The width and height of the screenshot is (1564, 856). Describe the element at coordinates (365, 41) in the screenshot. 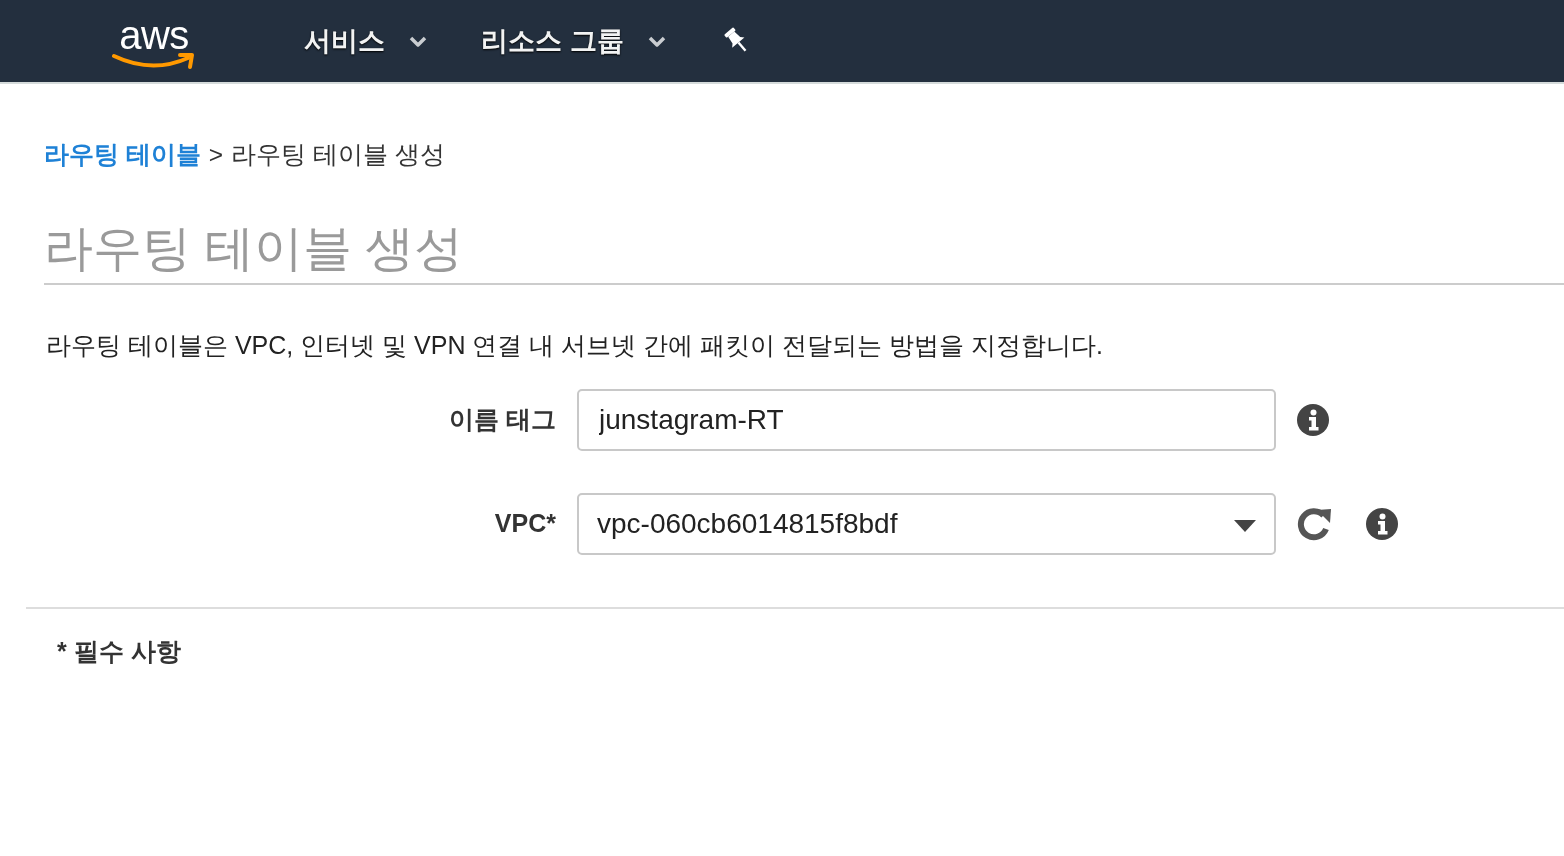

I see `nav-menu-button: 서비스` at that location.